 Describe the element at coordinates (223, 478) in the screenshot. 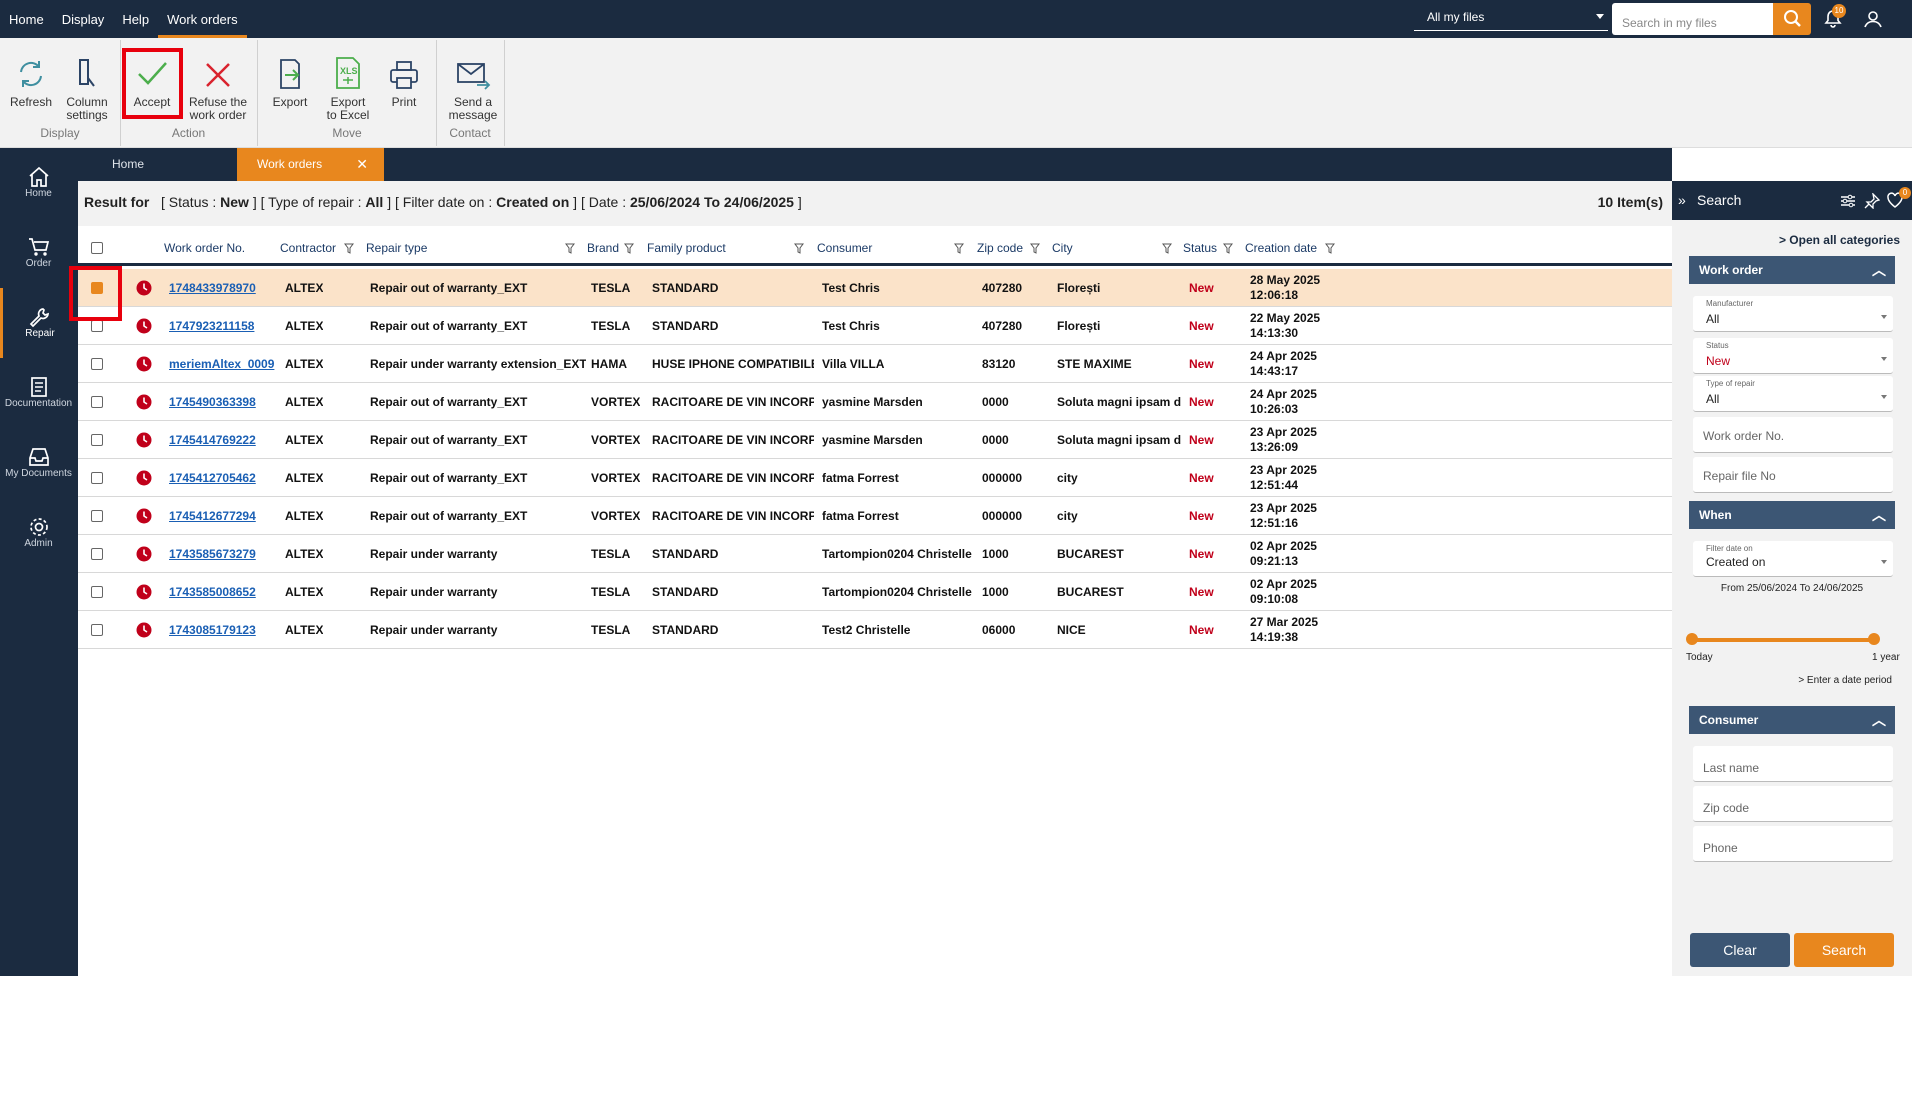

I see `work-order-link: 1745412705462` at that location.